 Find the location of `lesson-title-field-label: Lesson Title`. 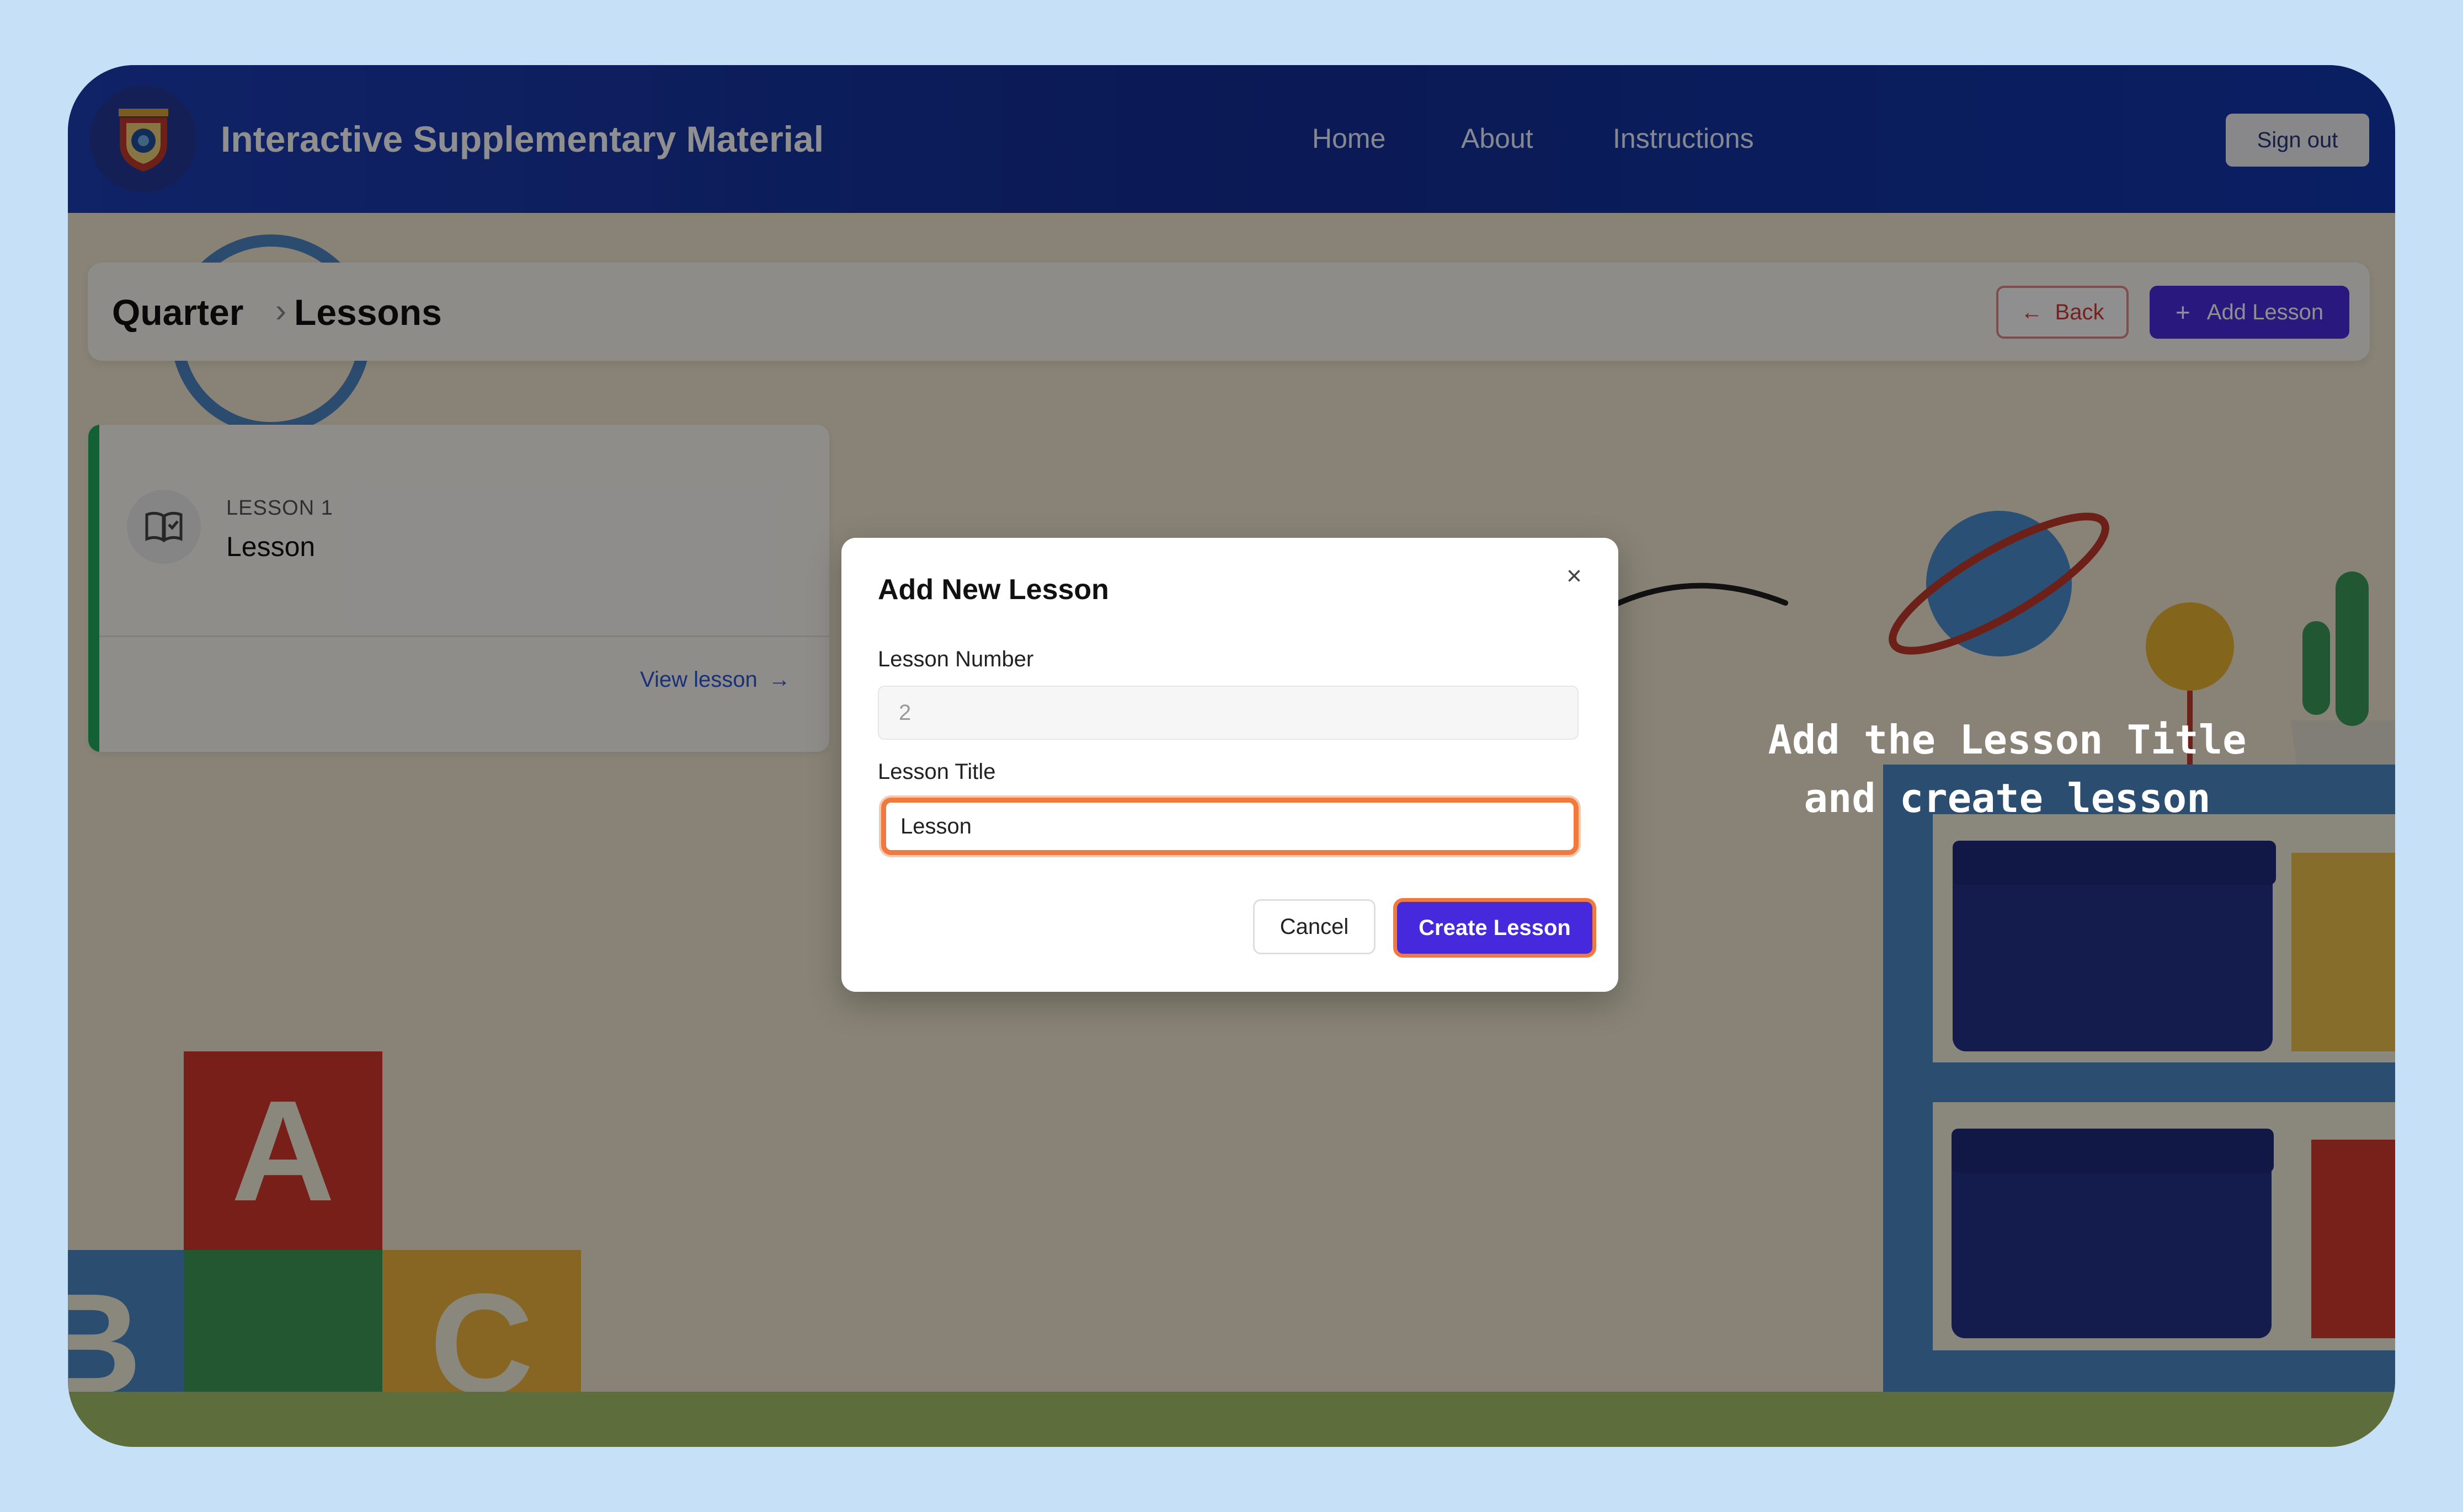

lesson-title-field-label: Lesson Title is located at coordinates (937, 772).